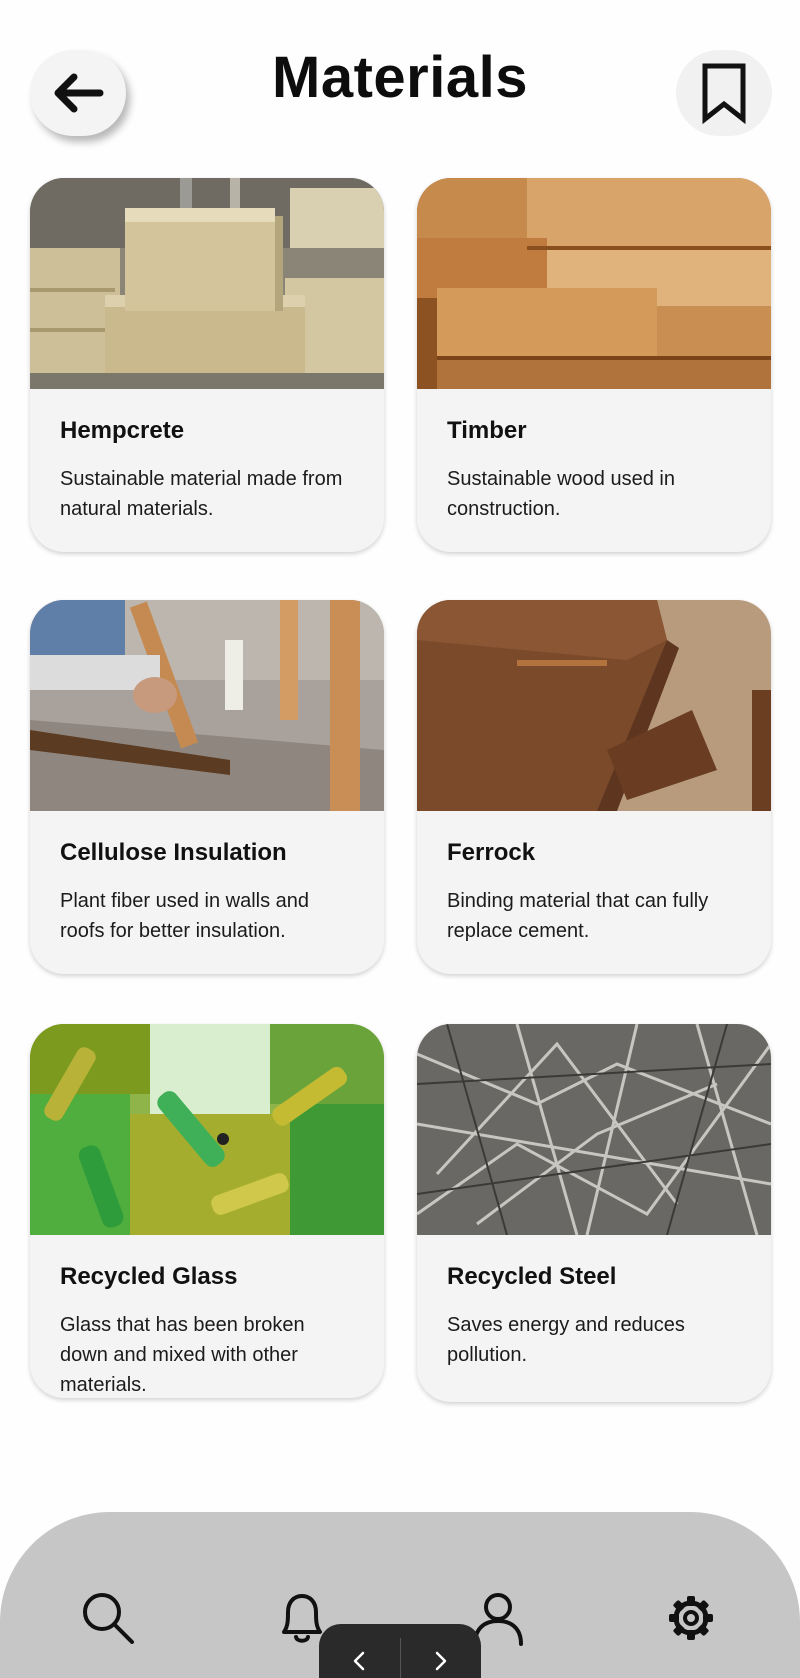  What do you see at coordinates (173, 852) in the screenshot?
I see `material-title: Cellulose Insulation` at bounding box center [173, 852].